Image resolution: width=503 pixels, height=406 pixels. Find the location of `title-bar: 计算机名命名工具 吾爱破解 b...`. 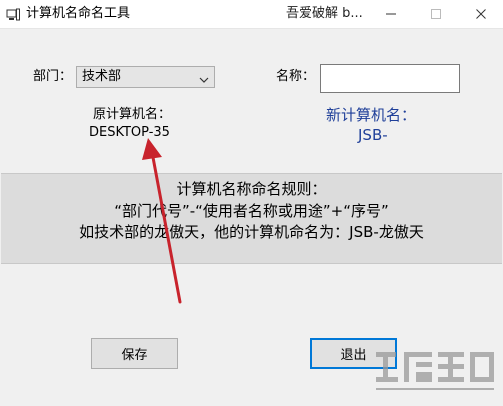

title-bar: 计算机名命名工具 吾爱破解 b... is located at coordinates (251, 14).